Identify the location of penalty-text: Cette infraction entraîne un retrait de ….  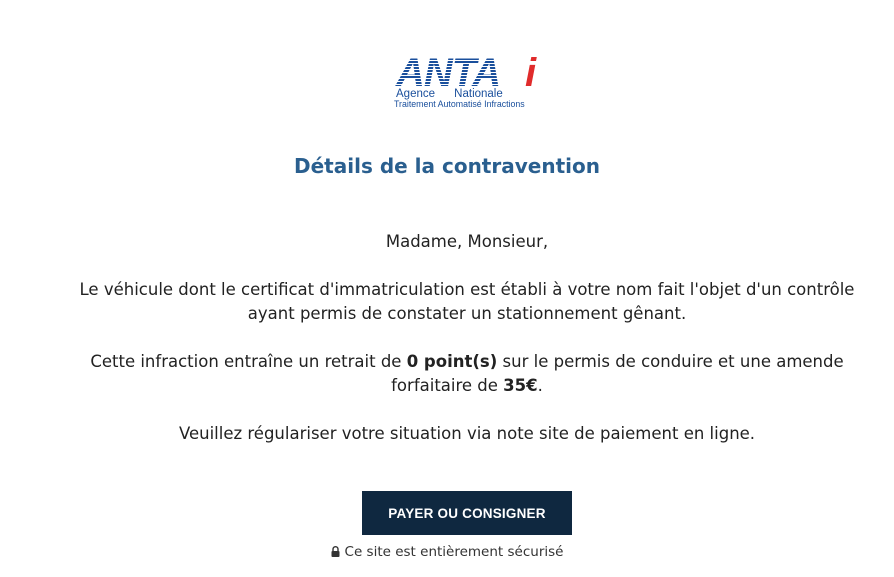
(467, 374).